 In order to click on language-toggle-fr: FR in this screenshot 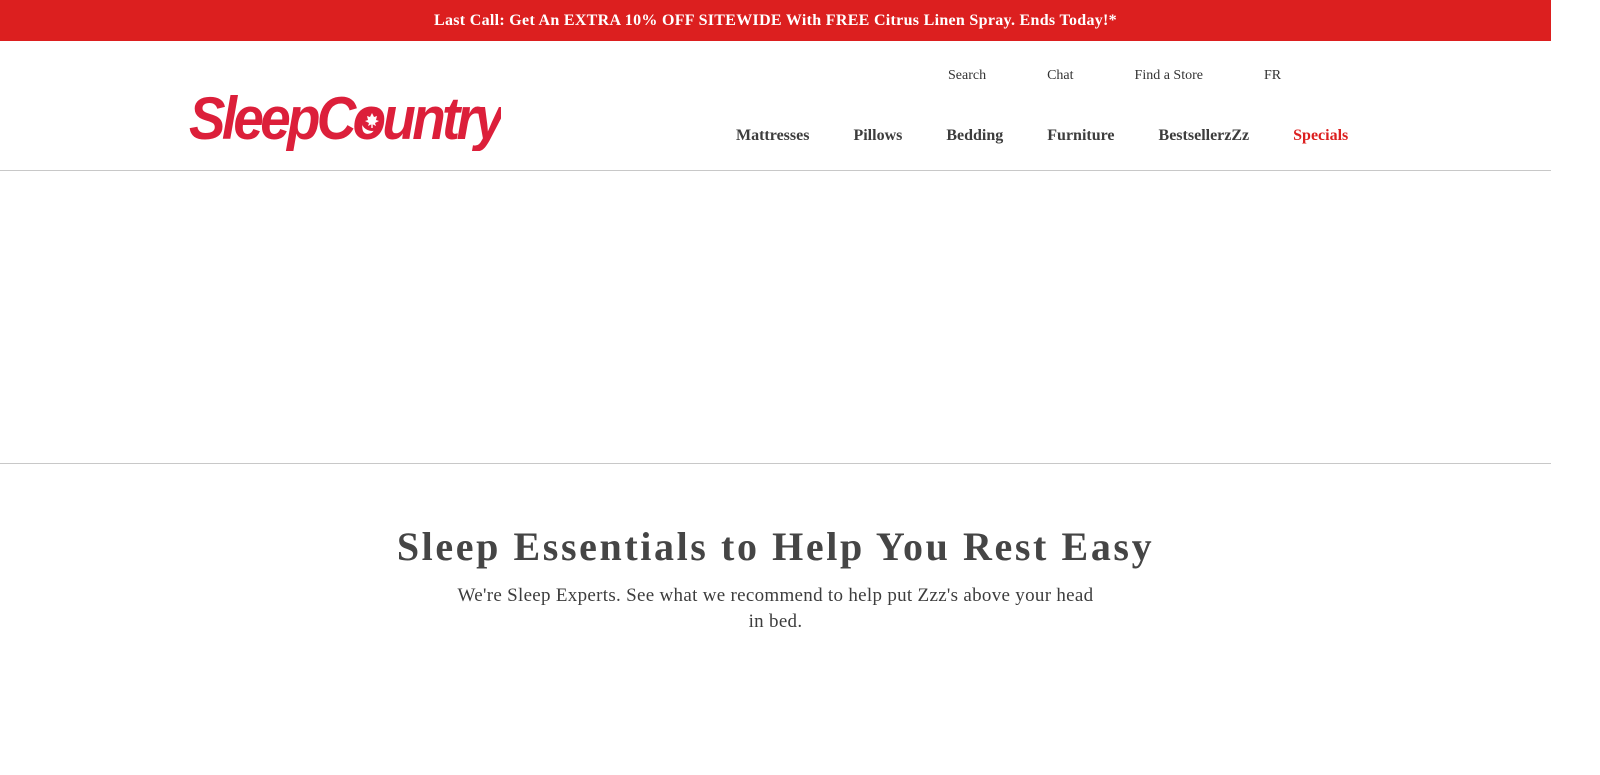, I will do `click(1272, 76)`.